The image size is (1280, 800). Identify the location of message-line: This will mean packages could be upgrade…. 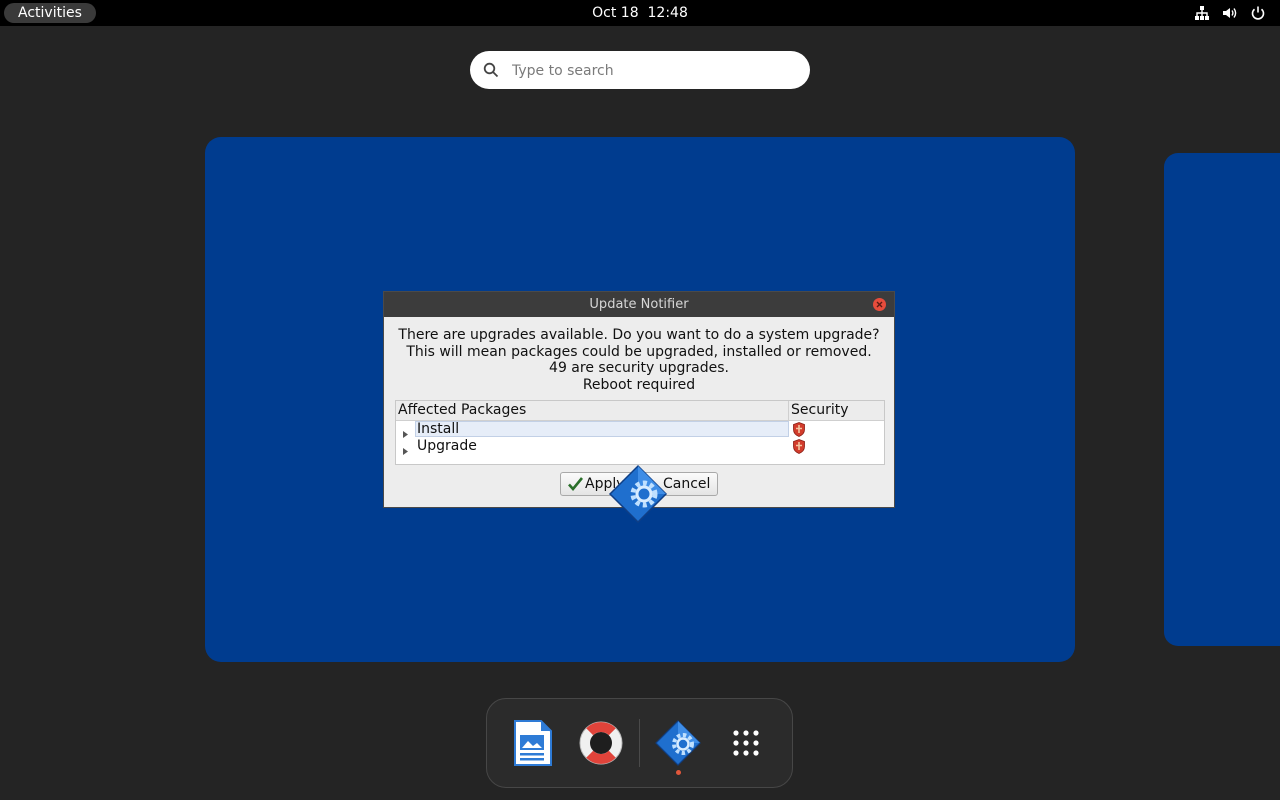
(639, 351).